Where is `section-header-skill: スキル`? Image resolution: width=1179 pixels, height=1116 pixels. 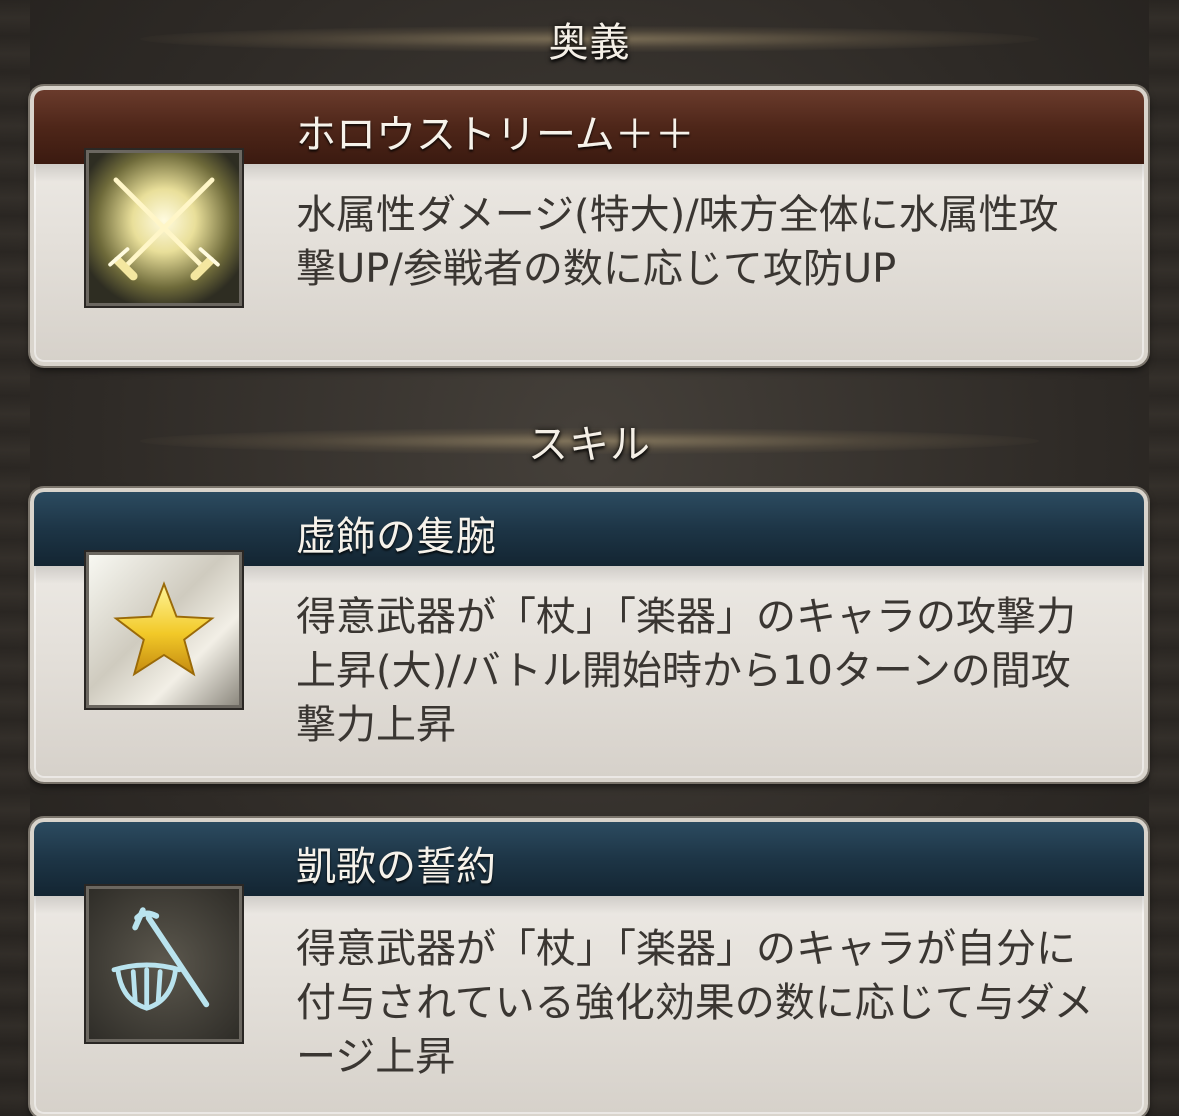
section-header-skill: スキル is located at coordinates (589, 441).